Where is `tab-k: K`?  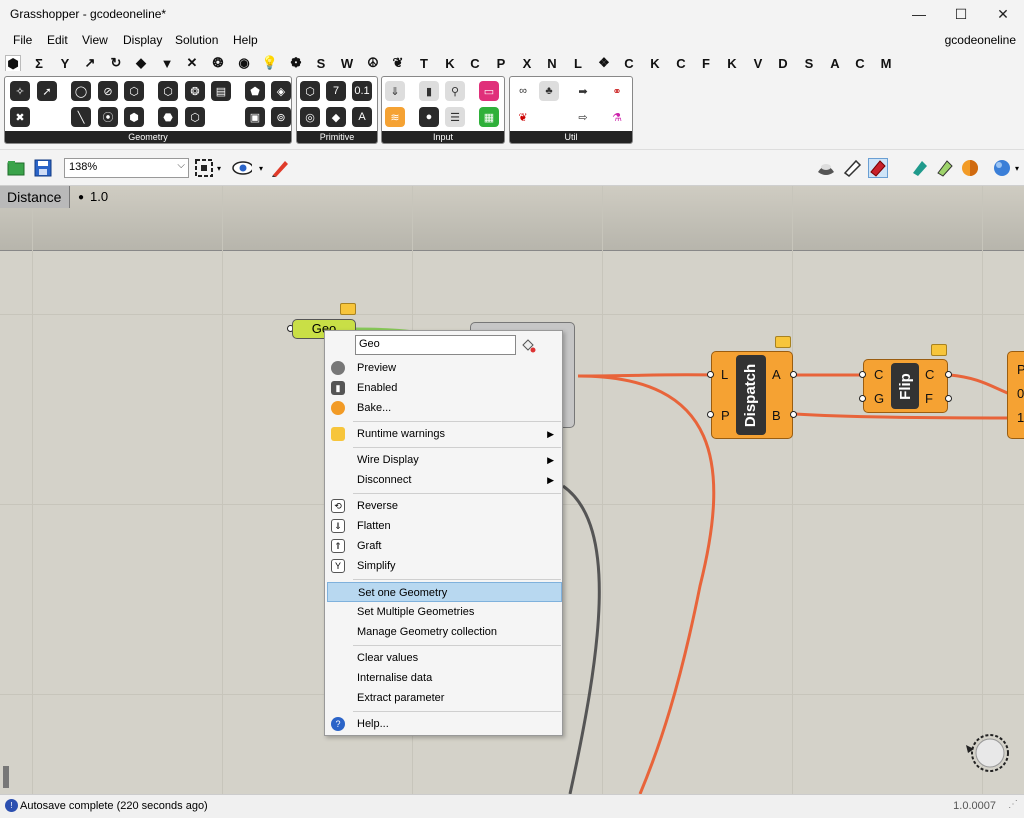 tab-k: K is located at coordinates (450, 63).